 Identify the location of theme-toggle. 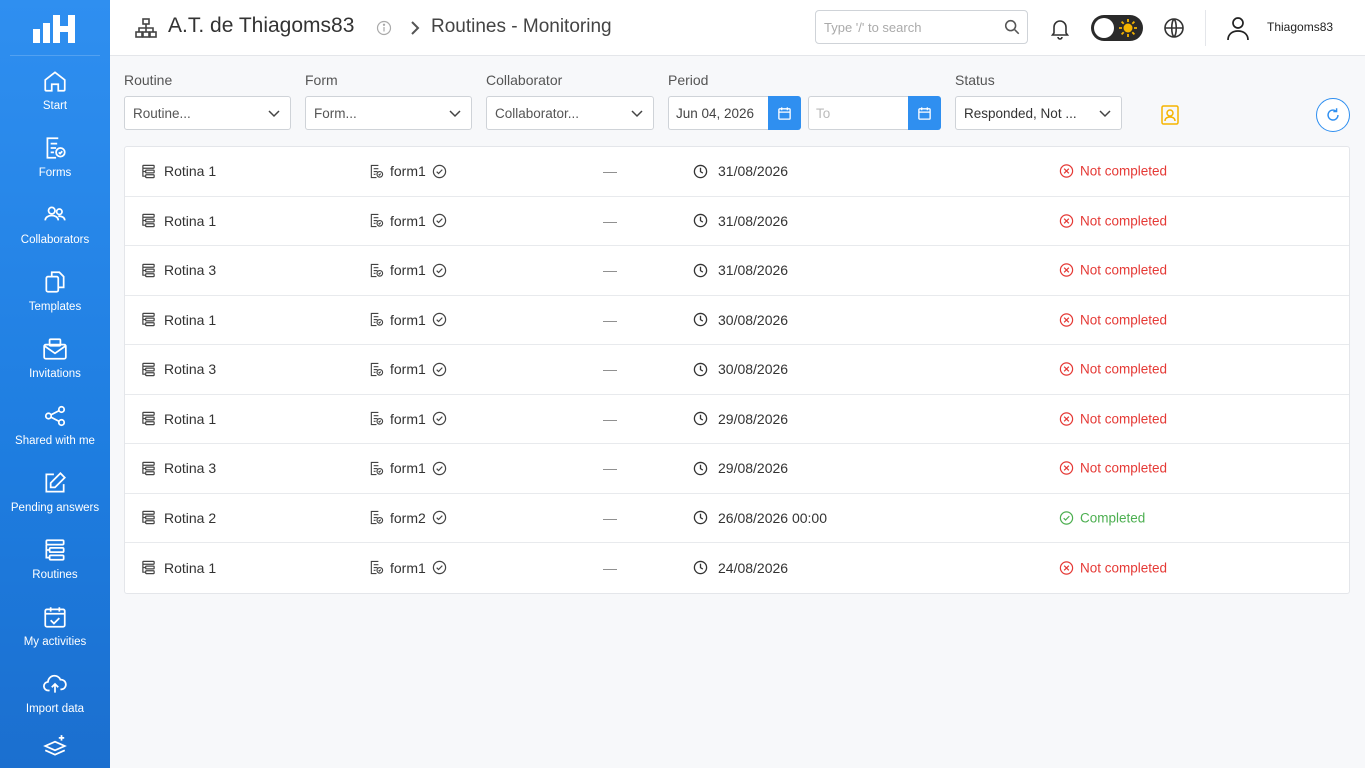
(1117, 28).